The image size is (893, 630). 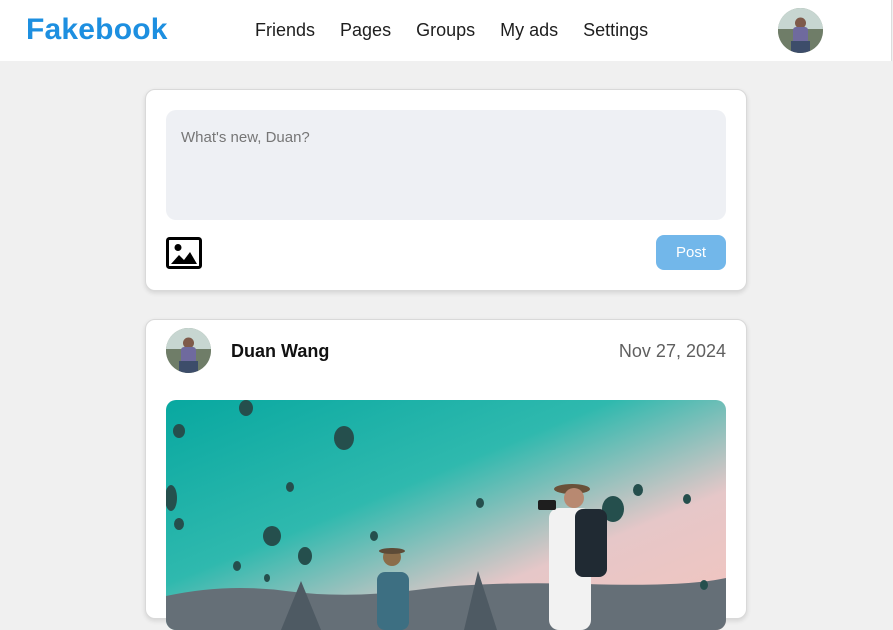 I want to click on post-button: Post, so click(x=691, y=252).